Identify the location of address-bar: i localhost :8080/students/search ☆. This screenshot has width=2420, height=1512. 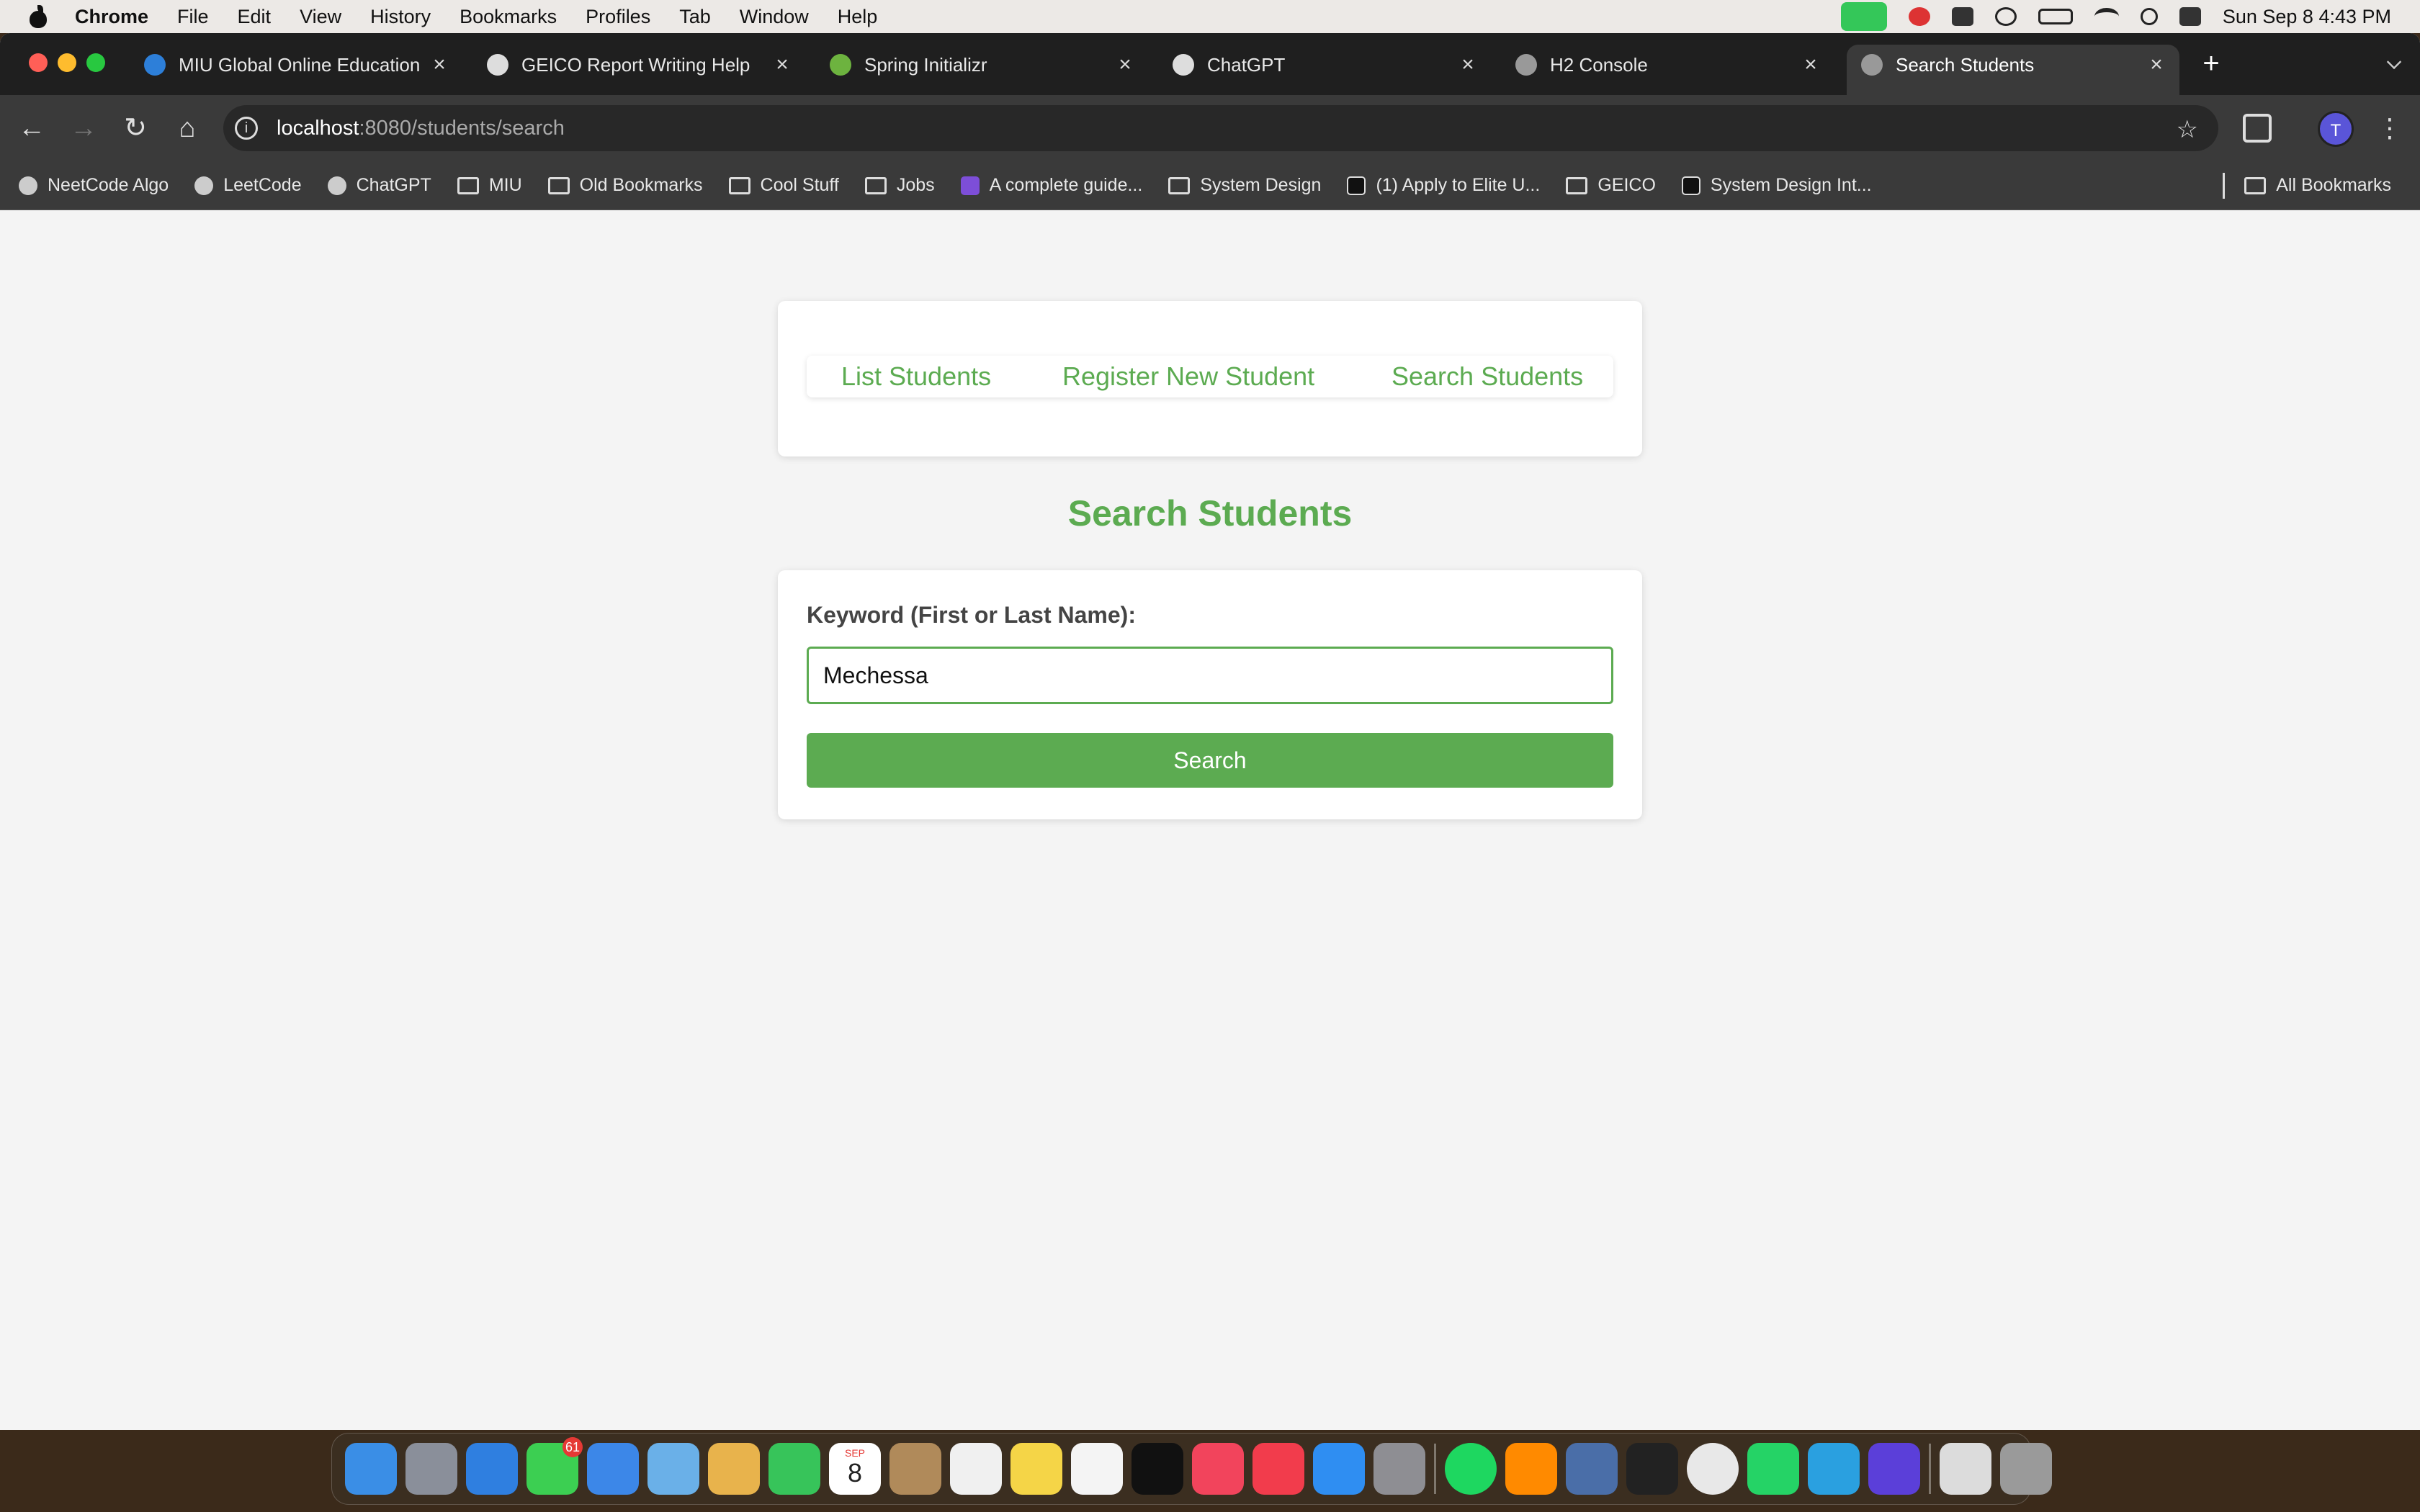
(1220, 128).